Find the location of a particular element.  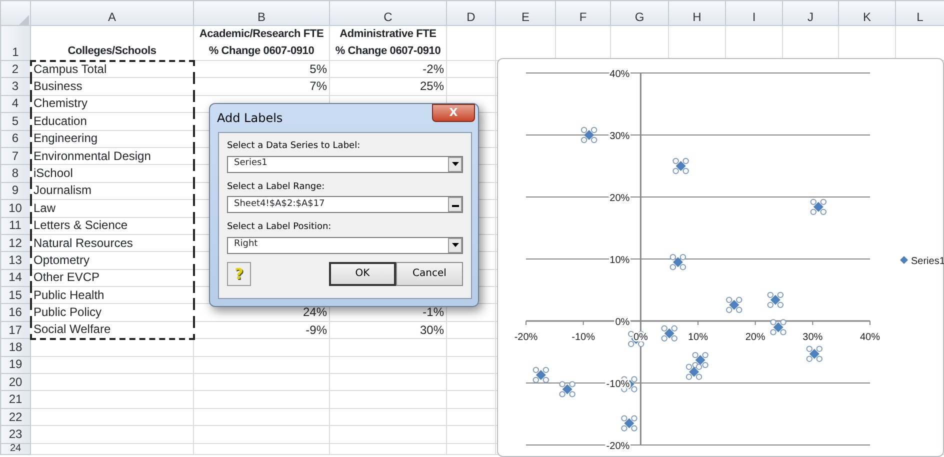

column-header: C is located at coordinates (388, 13).